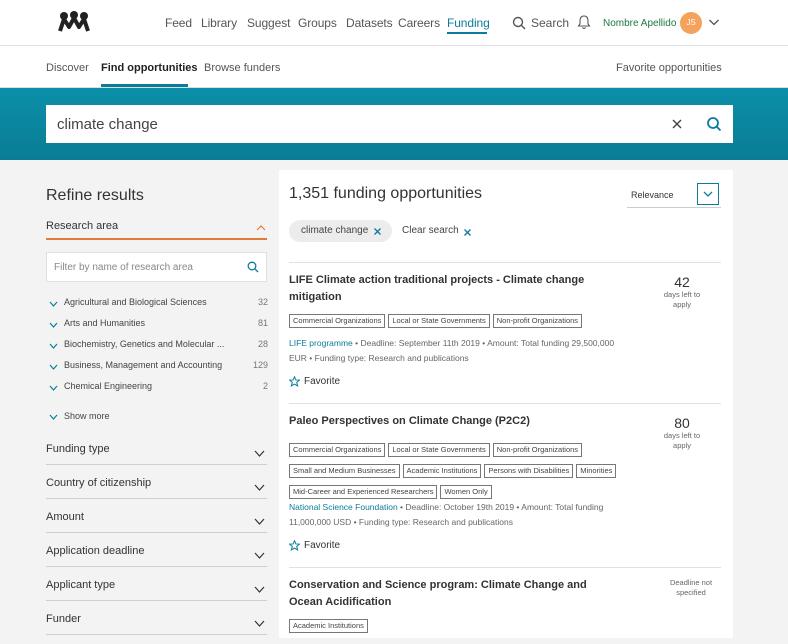 The height and width of the screenshot is (644, 788). I want to click on tab-browse-funders: Browse funders, so click(242, 68).